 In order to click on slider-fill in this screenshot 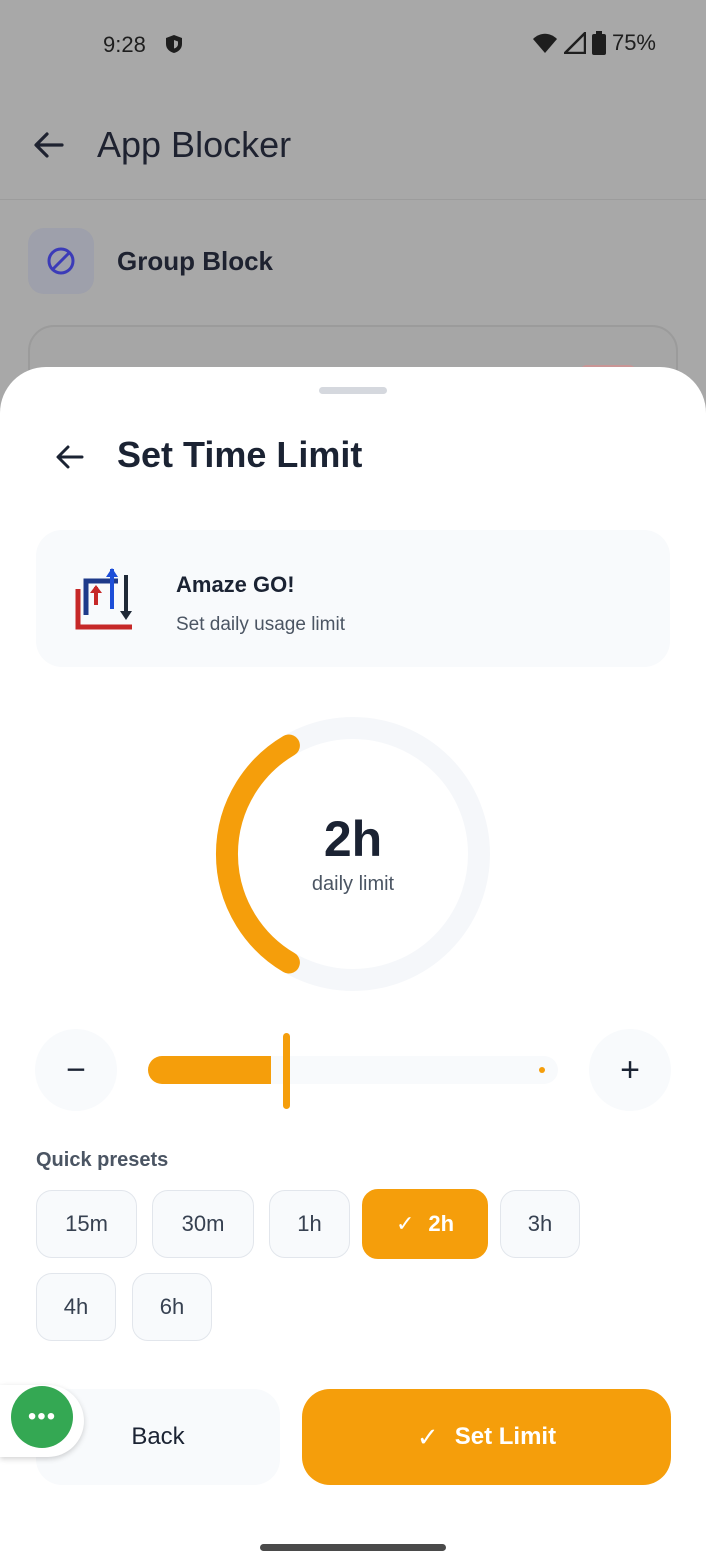, I will do `click(209, 1070)`.